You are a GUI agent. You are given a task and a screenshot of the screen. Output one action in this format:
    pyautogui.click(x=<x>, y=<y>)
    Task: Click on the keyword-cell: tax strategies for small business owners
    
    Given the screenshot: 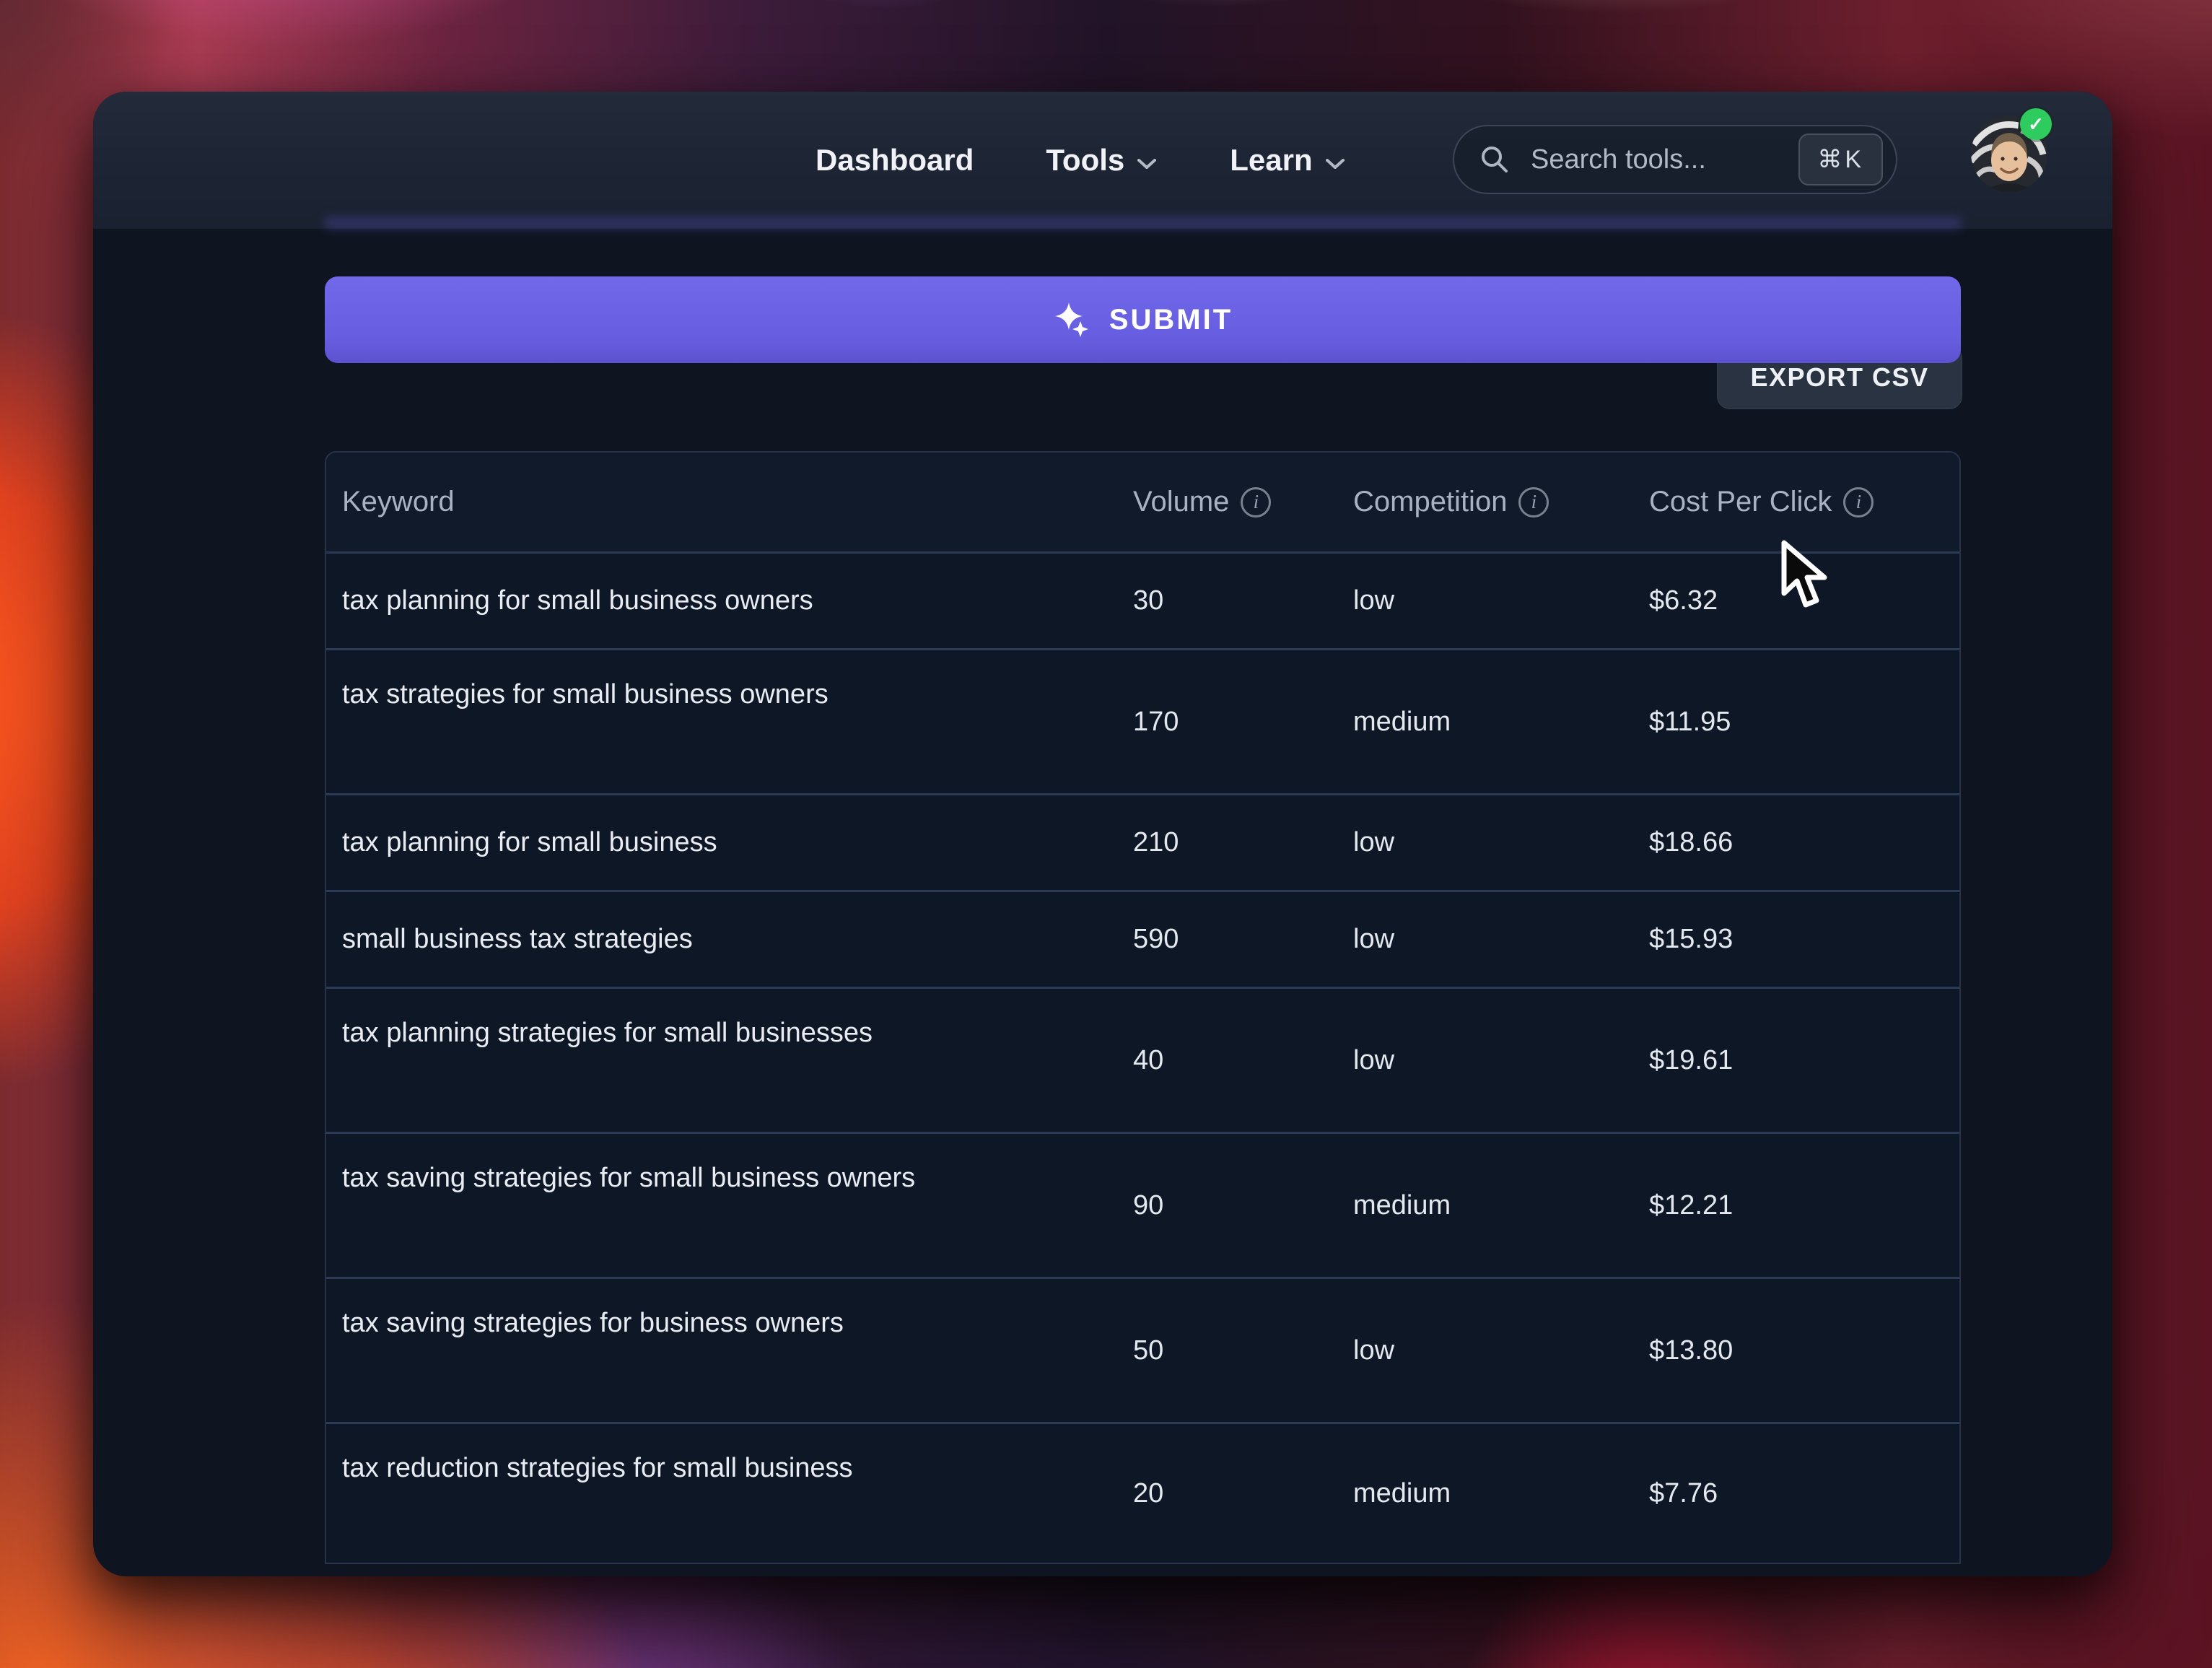 What is the action you would take?
    pyautogui.click(x=732, y=721)
    